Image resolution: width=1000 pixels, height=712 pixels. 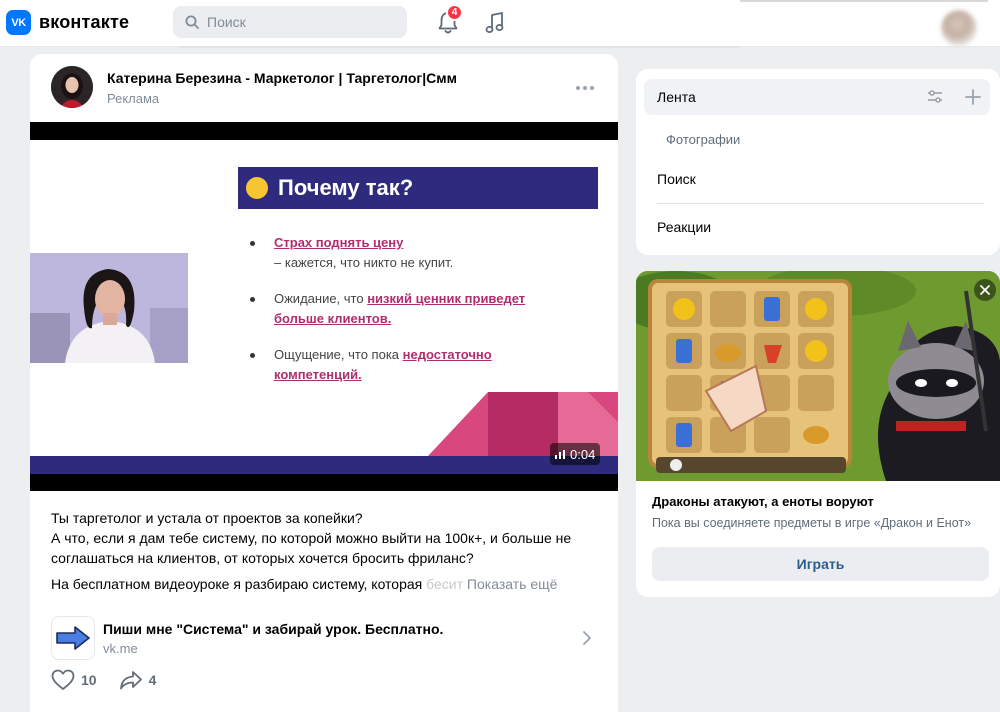 What do you see at coordinates (820, 203) in the screenshot?
I see `menu-divider` at bounding box center [820, 203].